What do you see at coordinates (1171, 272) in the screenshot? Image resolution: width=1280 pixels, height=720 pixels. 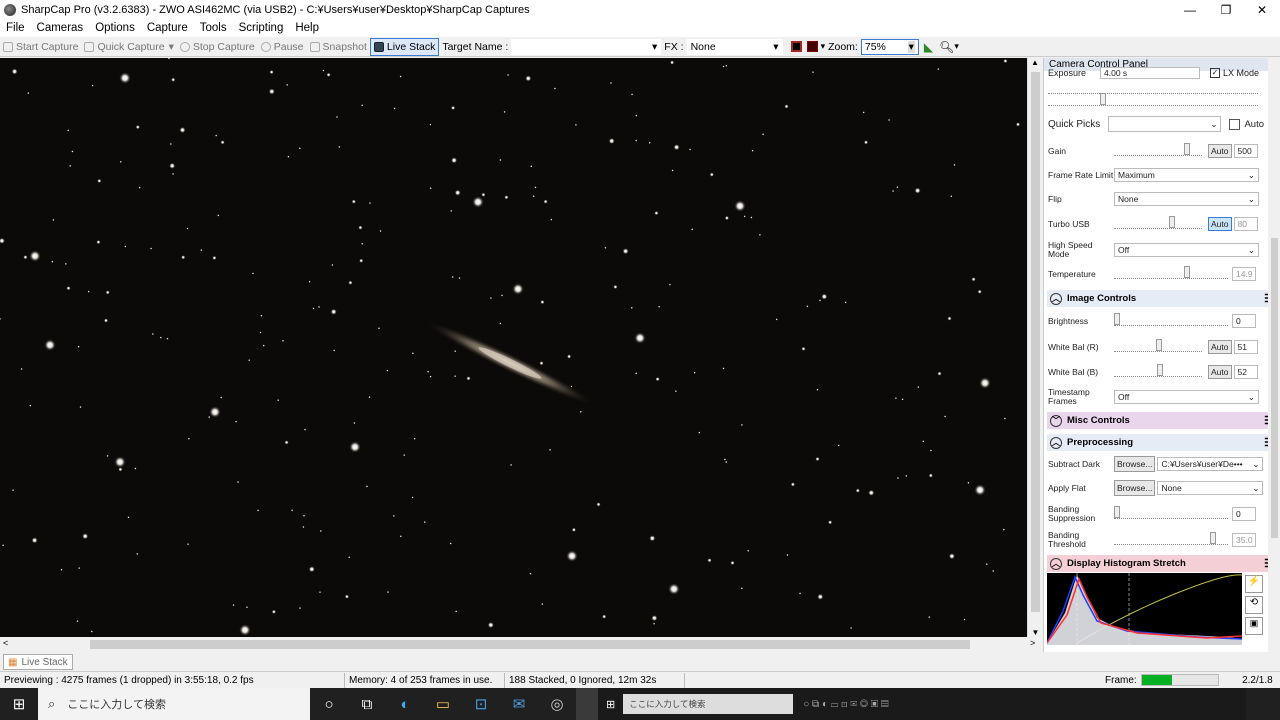 I see `temperature-slider` at bounding box center [1171, 272].